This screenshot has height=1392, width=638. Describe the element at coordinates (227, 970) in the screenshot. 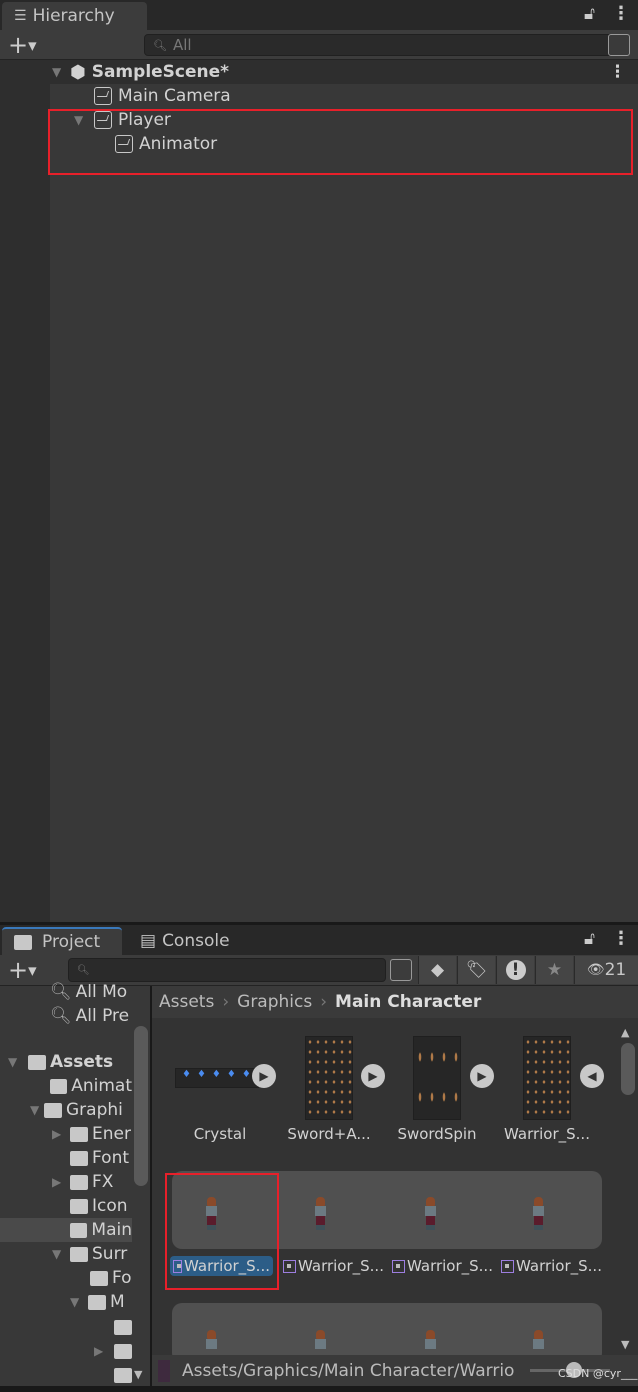

I see `project-search-input: 🔍︎` at that location.